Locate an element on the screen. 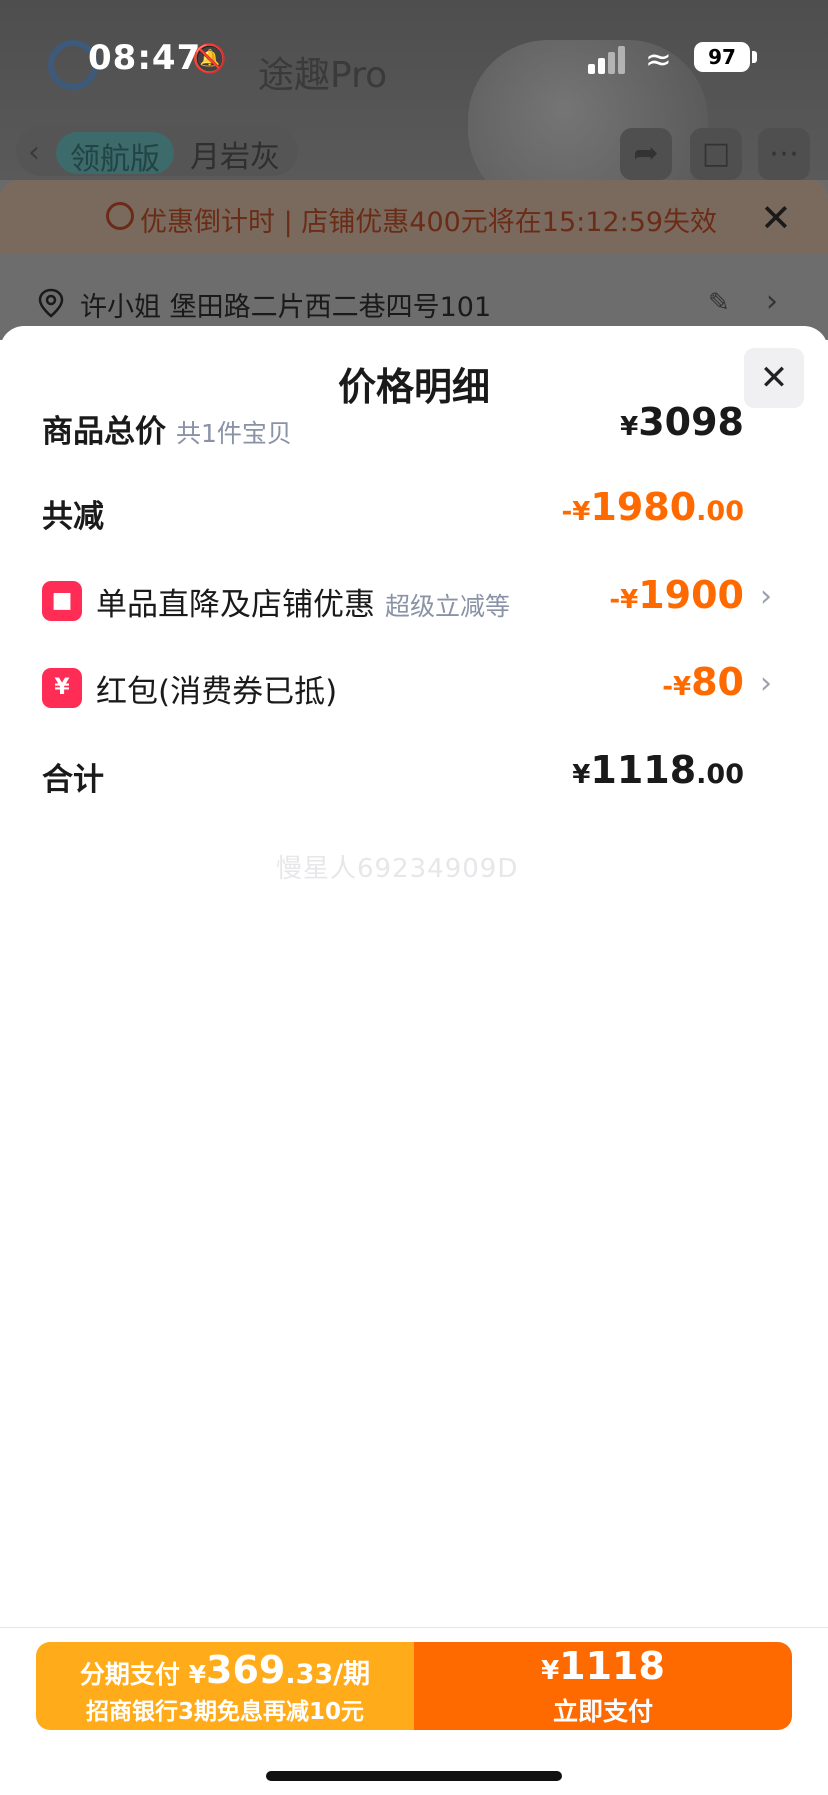 This screenshot has height=1795, width=828. discount-total-decimal: .00 is located at coordinates (720, 511).